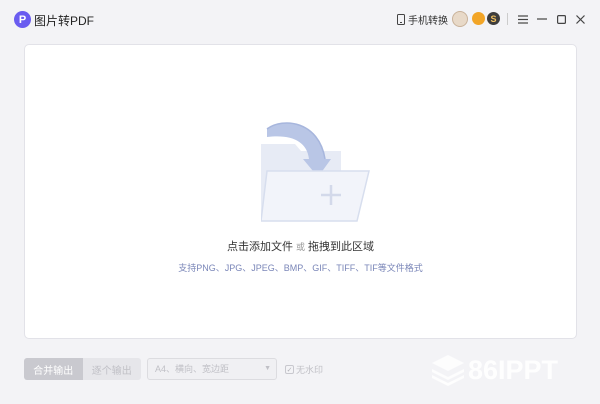 This screenshot has width=600, height=404. I want to click on supported-formats-text: 支持PNG、JPG、JPEG、BMP、GIF、TIFF、TIF等文件格式, so click(300, 268).